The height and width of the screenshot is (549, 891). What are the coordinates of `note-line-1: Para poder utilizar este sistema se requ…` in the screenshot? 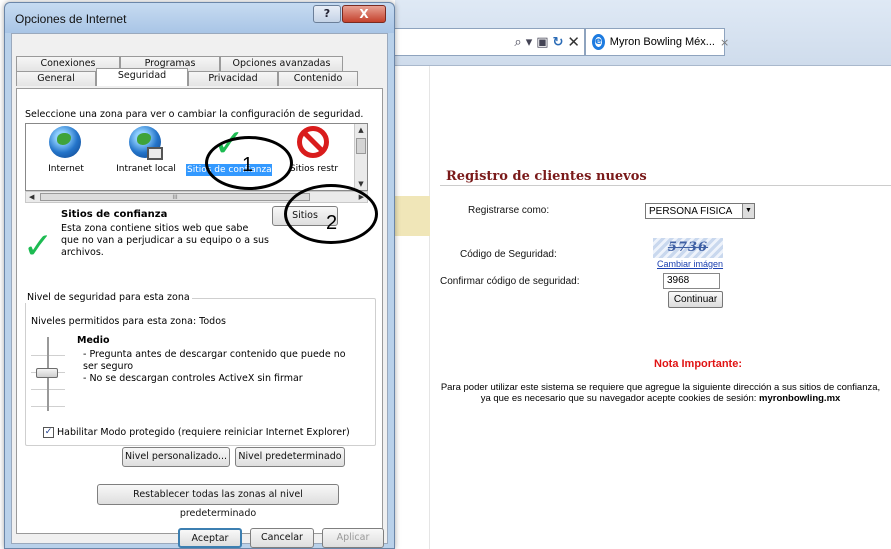 It's located at (660, 387).